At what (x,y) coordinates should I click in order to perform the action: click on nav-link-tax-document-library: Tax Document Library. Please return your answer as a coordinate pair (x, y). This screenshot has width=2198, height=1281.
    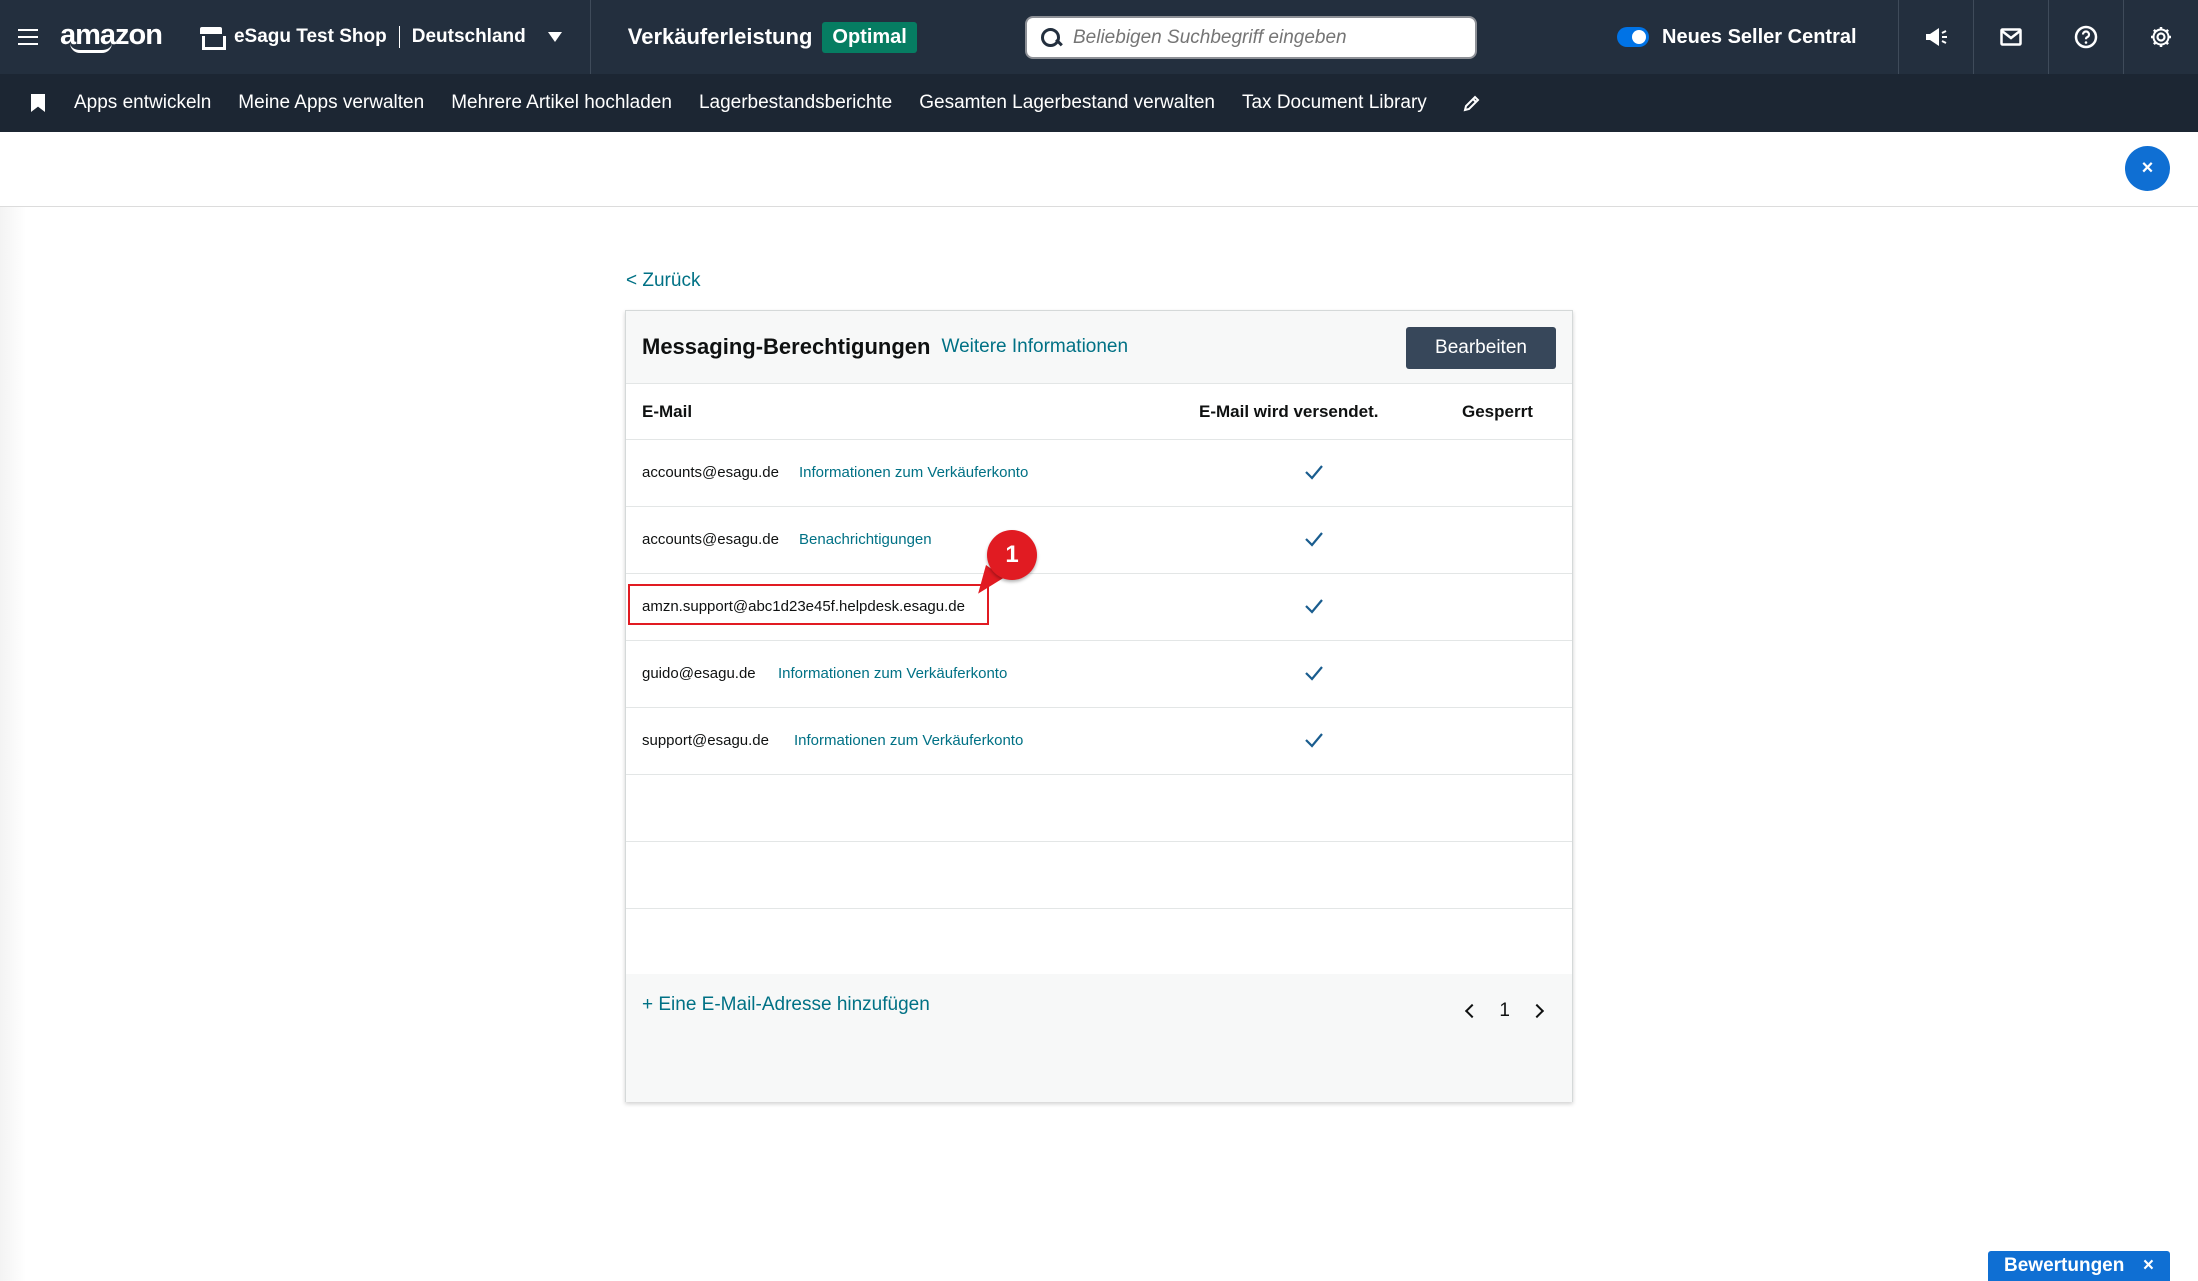
    Looking at the image, I should click on (1334, 103).